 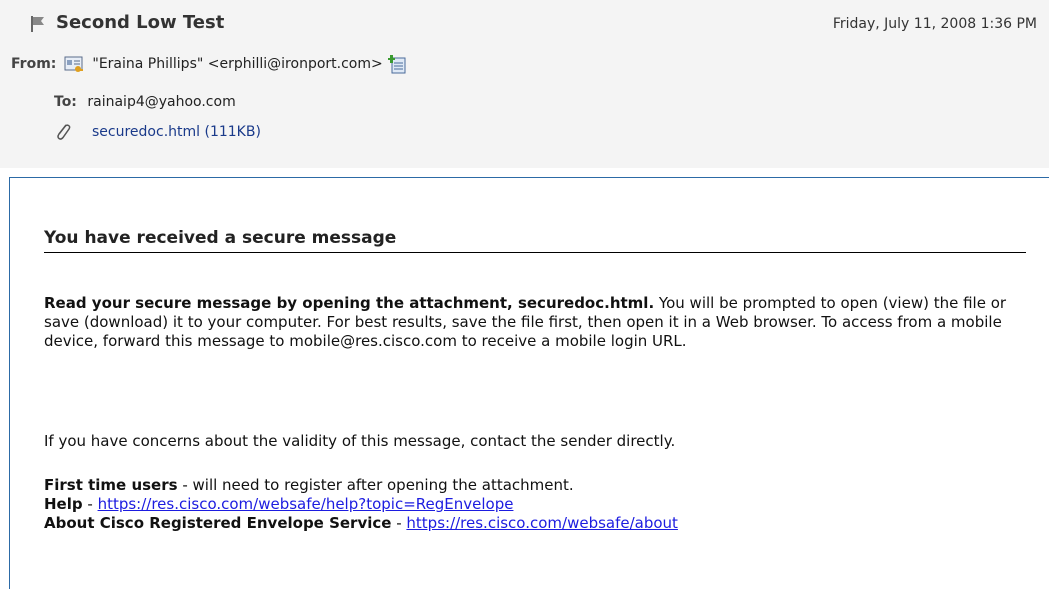 I want to click on to-label: To:, so click(x=65, y=102).